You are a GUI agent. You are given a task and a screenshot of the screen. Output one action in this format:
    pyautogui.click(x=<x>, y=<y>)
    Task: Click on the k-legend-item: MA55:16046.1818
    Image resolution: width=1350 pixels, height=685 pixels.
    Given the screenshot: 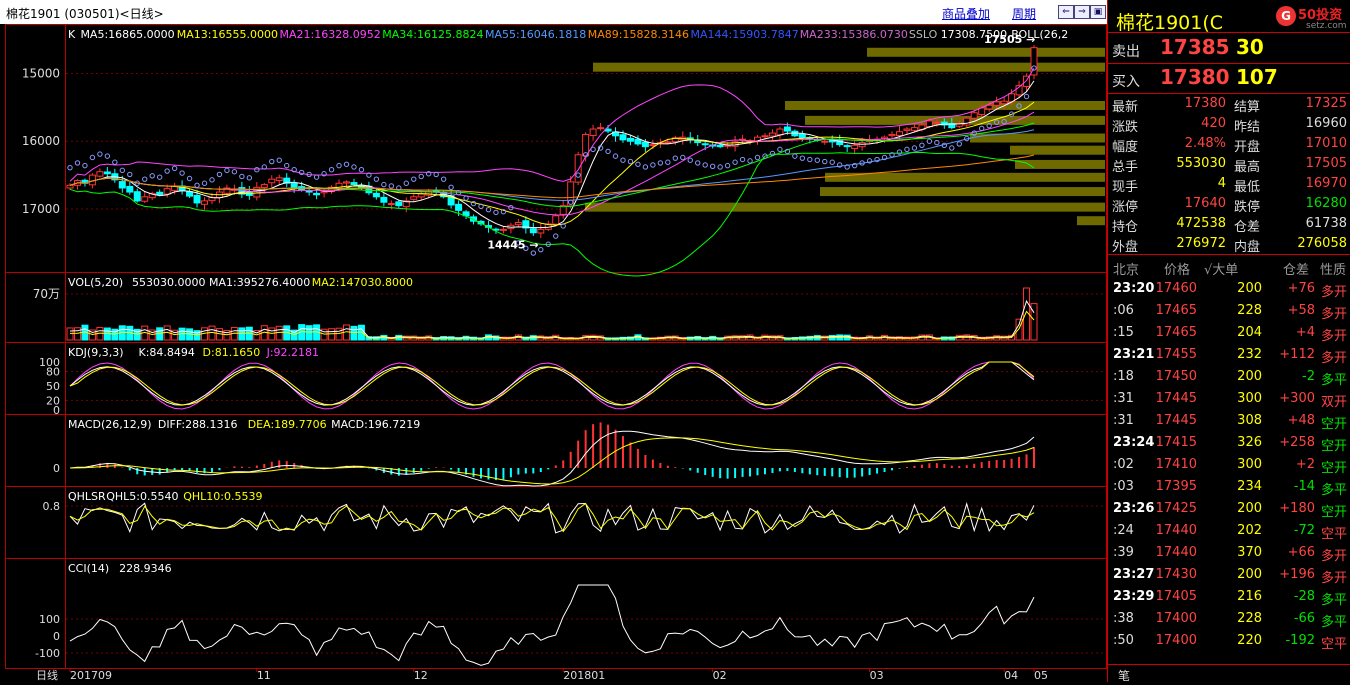 What is the action you would take?
    pyautogui.click(x=535, y=34)
    